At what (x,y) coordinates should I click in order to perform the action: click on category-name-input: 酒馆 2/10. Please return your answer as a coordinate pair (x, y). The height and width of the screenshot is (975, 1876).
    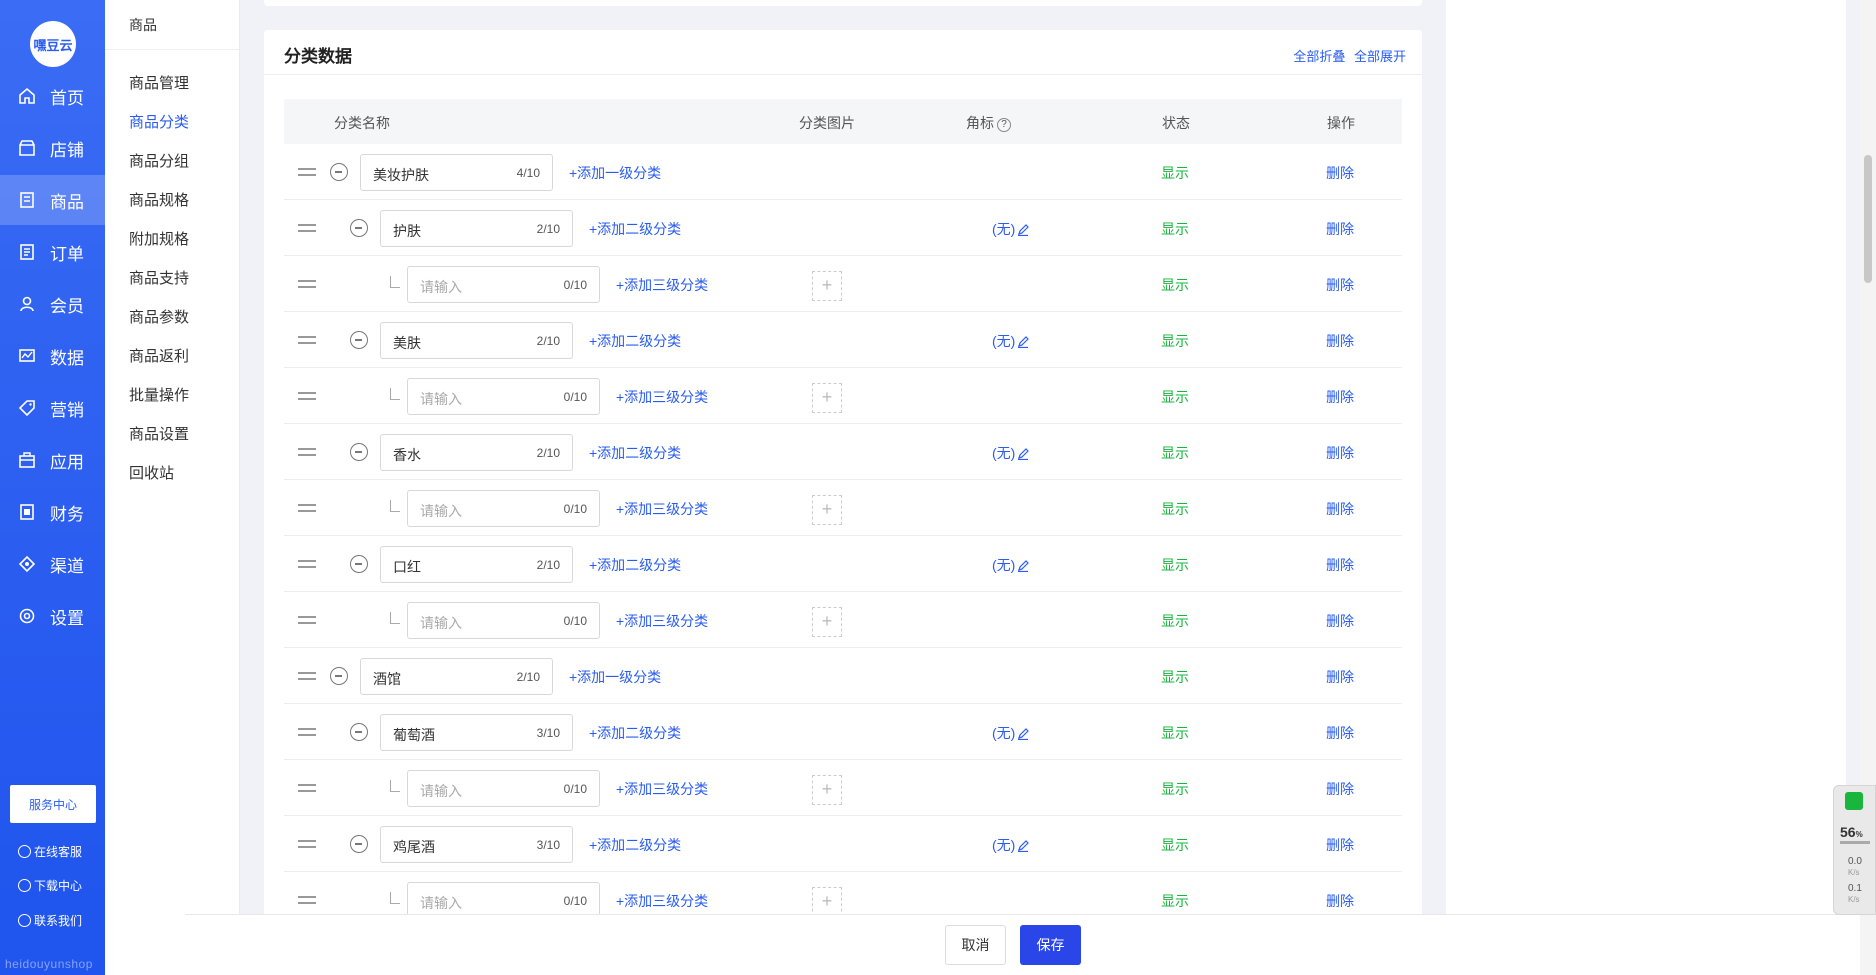
    Looking at the image, I should click on (456, 676).